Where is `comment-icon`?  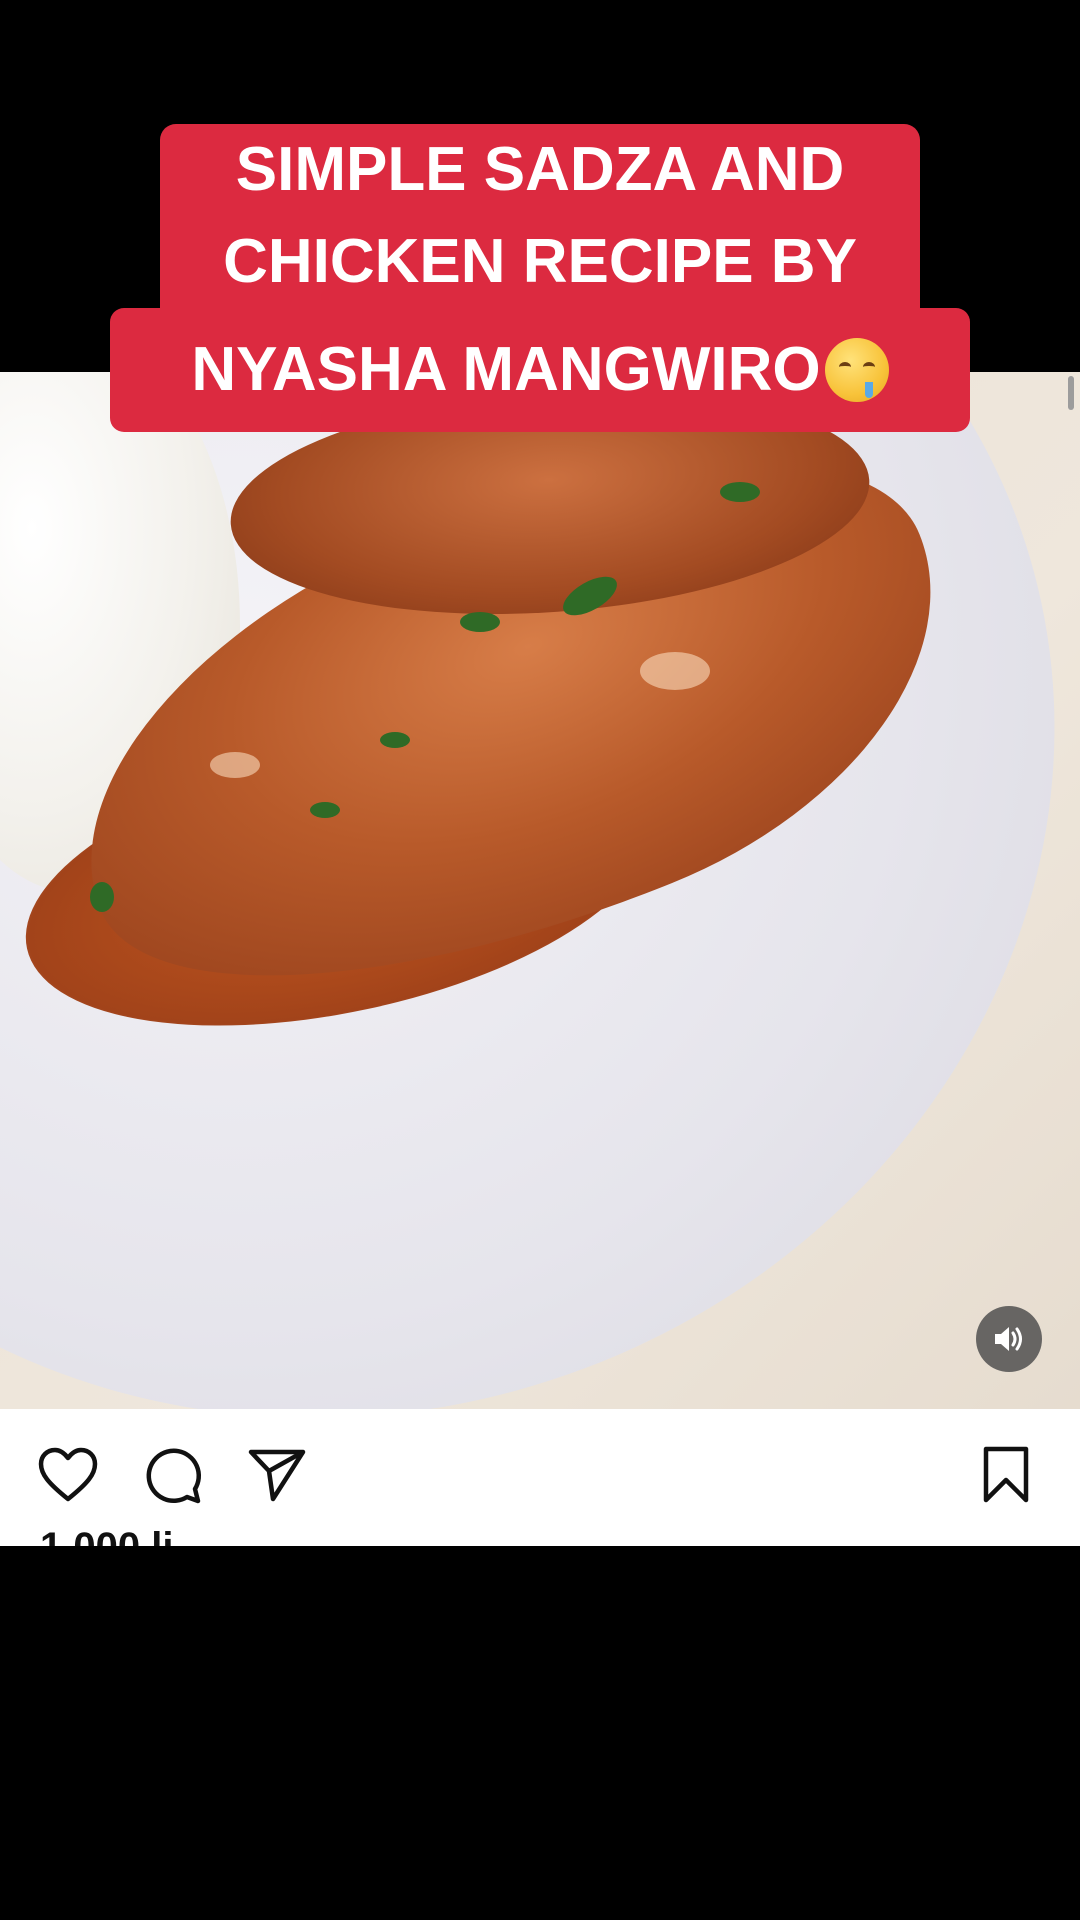 comment-icon is located at coordinates (173, 1476).